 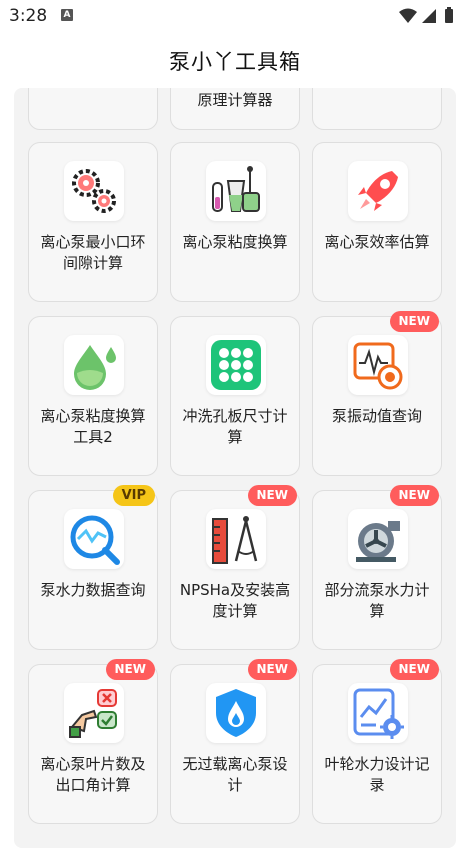 I want to click on gears-icon, so click(x=94, y=191).